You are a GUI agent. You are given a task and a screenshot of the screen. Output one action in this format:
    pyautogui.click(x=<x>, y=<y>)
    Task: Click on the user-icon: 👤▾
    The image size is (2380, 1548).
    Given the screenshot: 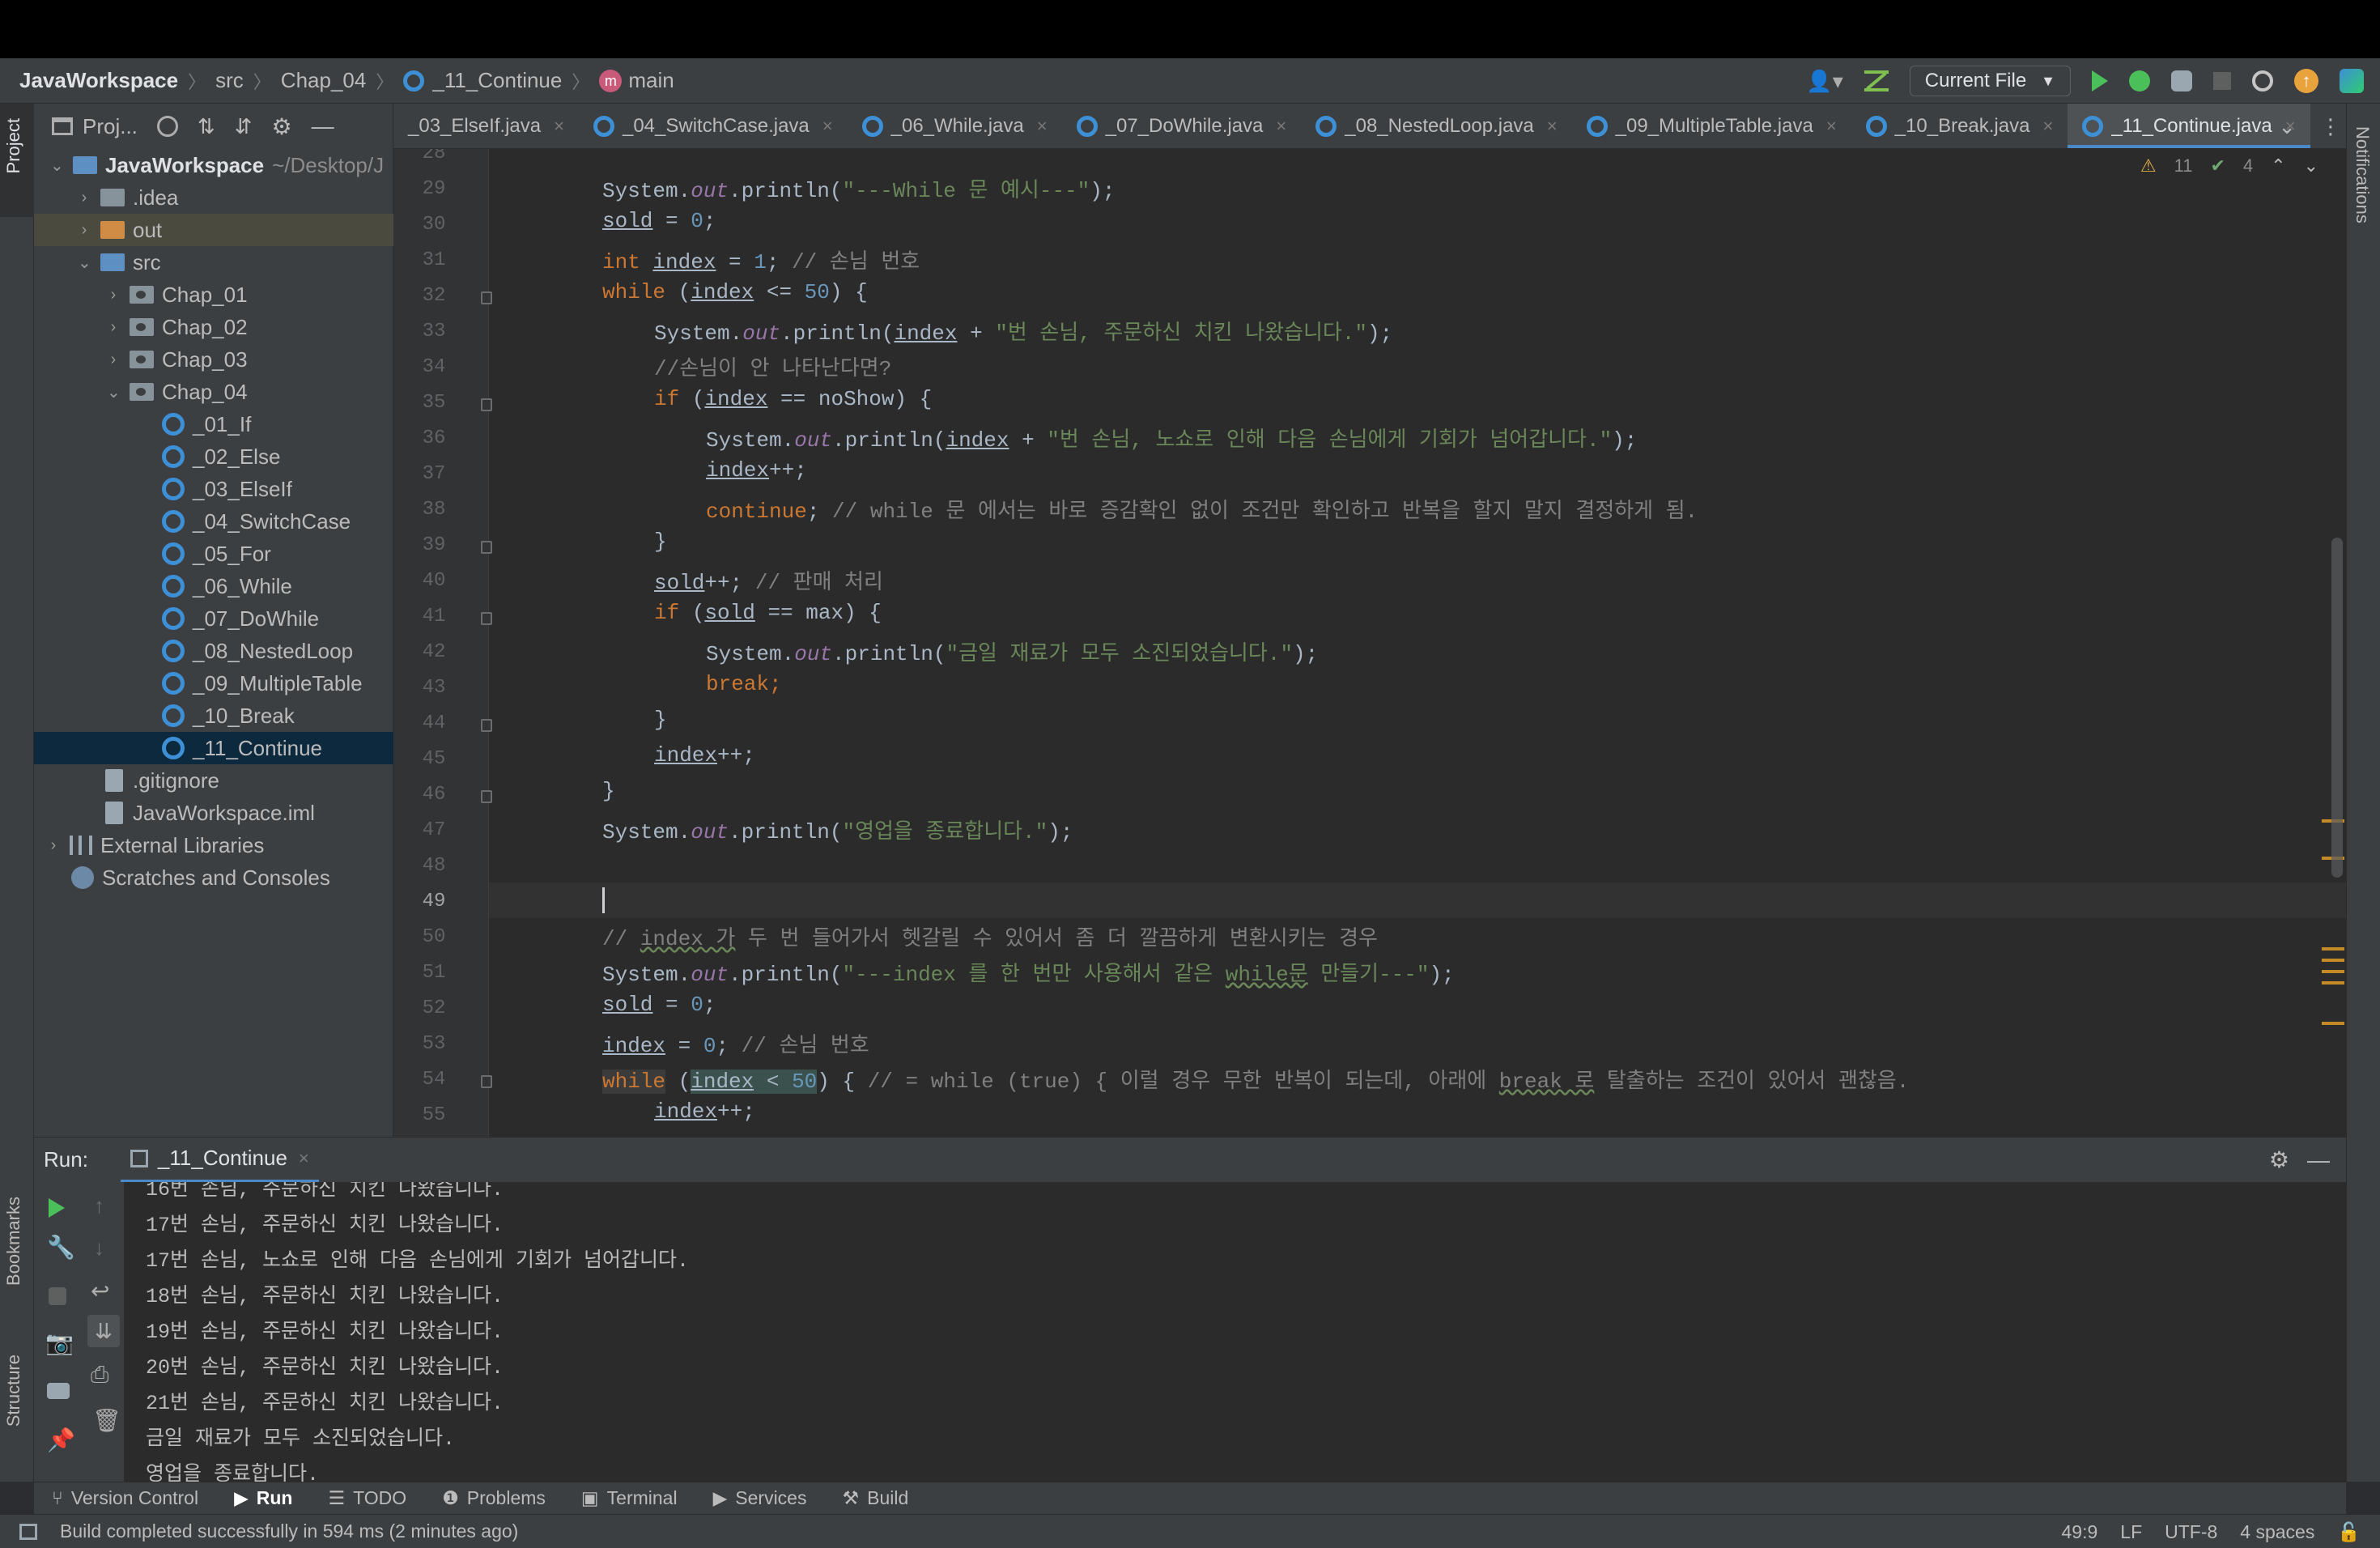 What is the action you would take?
    pyautogui.click(x=1824, y=82)
    